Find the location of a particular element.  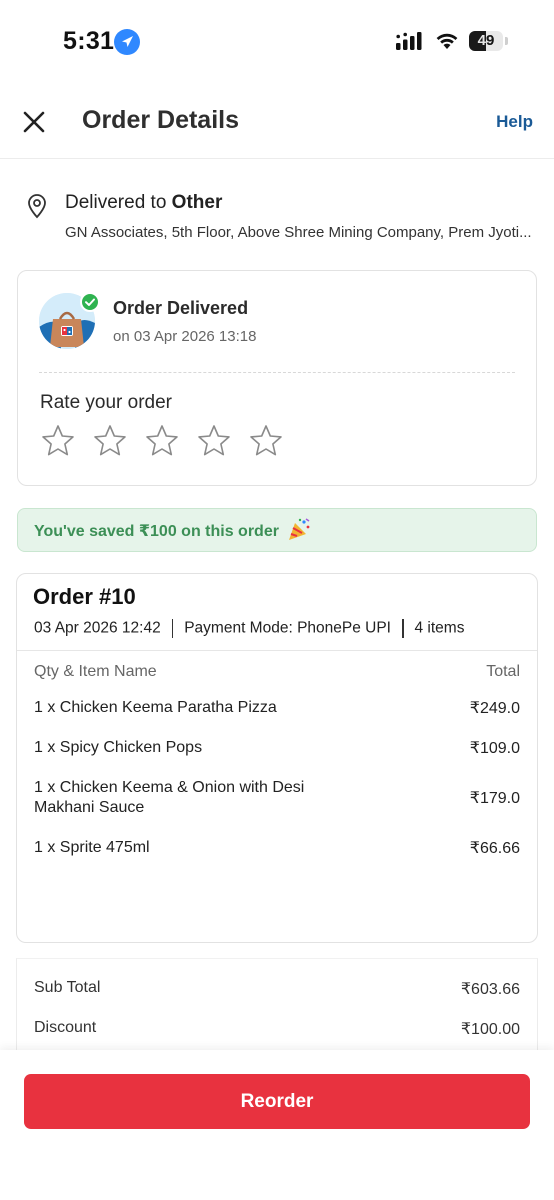

savings-text: You've saved ₹100 on this order is located at coordinates (156, 531).